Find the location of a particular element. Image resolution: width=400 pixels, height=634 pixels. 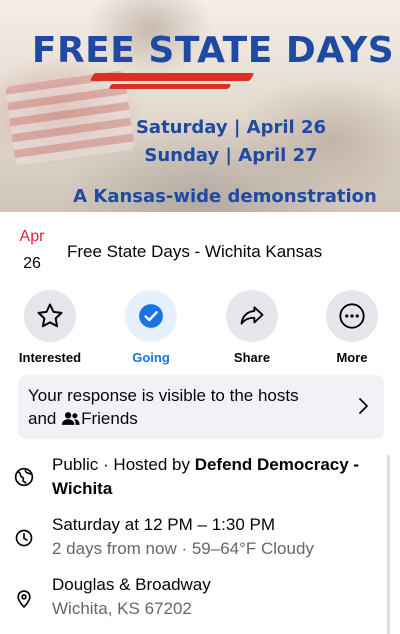

more-button: More is located at coordinates (352, 327).